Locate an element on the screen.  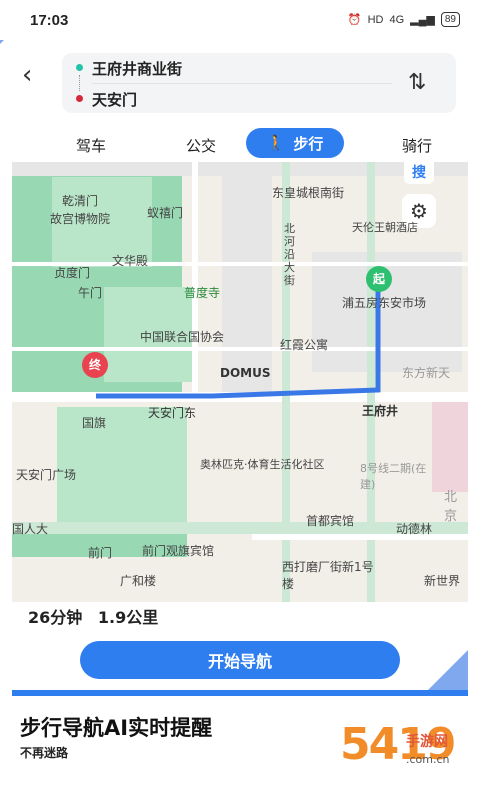
map-label: 午门 is located at coordinates (90, 293).